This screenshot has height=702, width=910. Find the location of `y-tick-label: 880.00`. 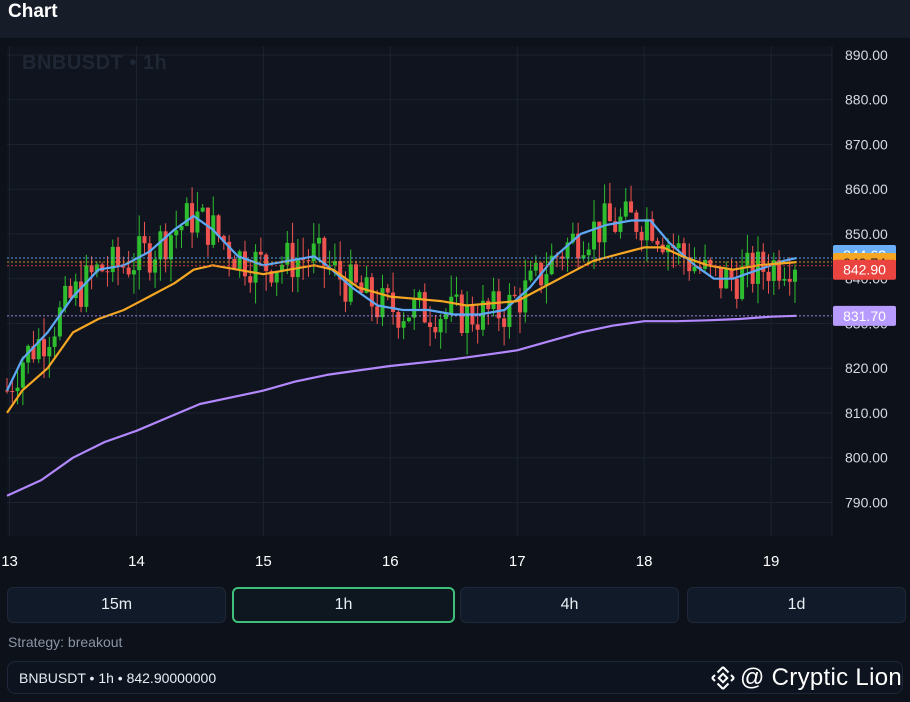

y-tick-label: 880.00 is located at coordinates (866, 100).